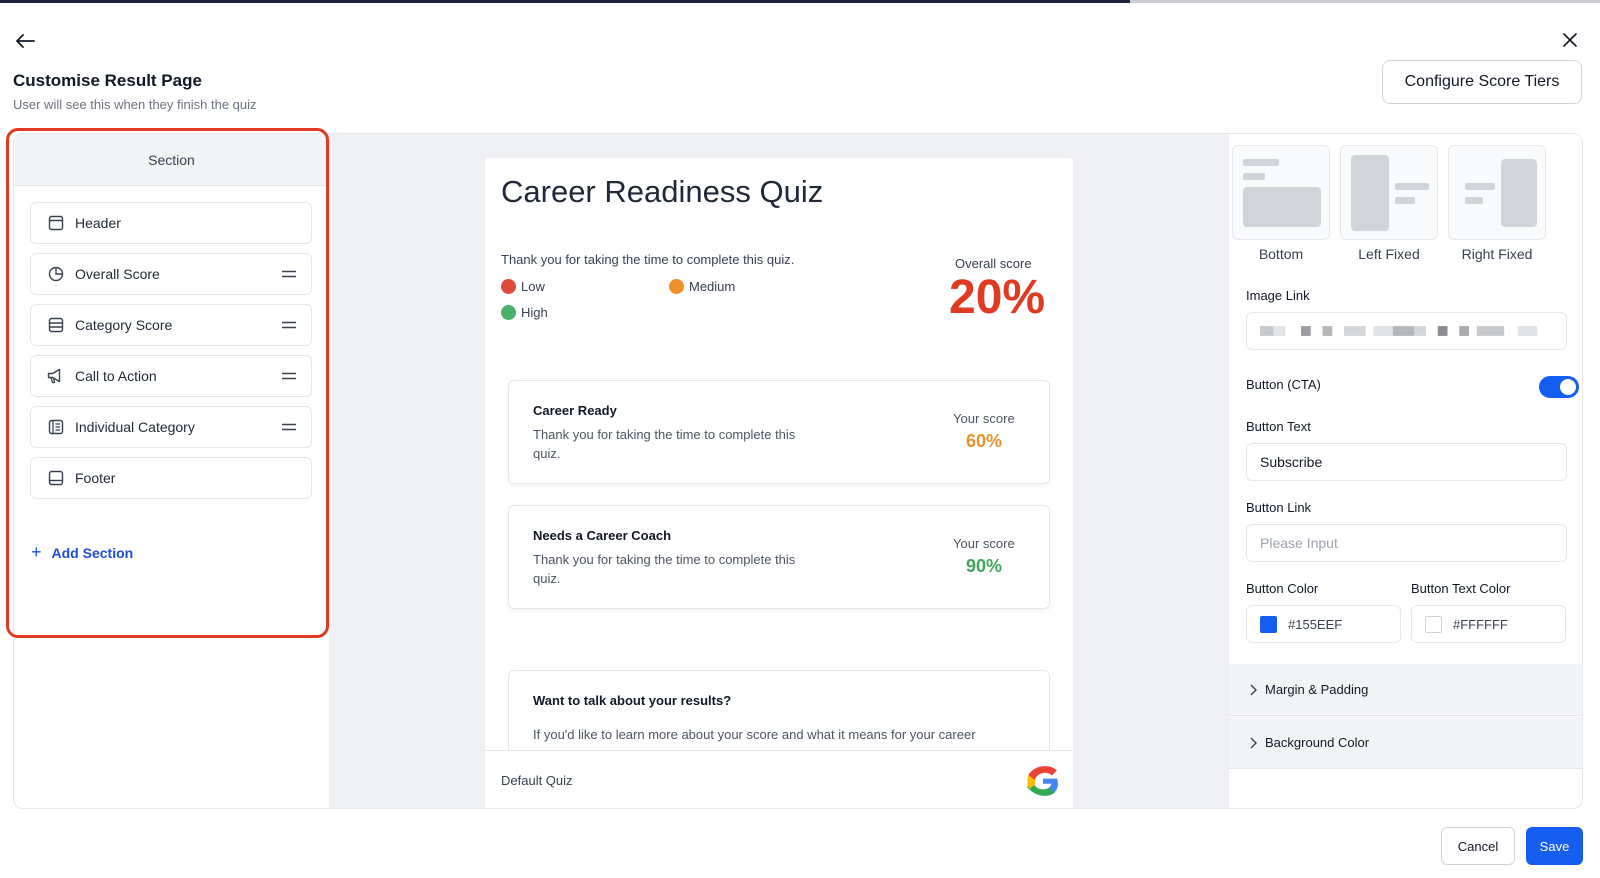  What do you see at coordinates (632, 700) in the screenshot?
I see `cta-title: Want to talk about your results?` at bounding box center [632, 700].